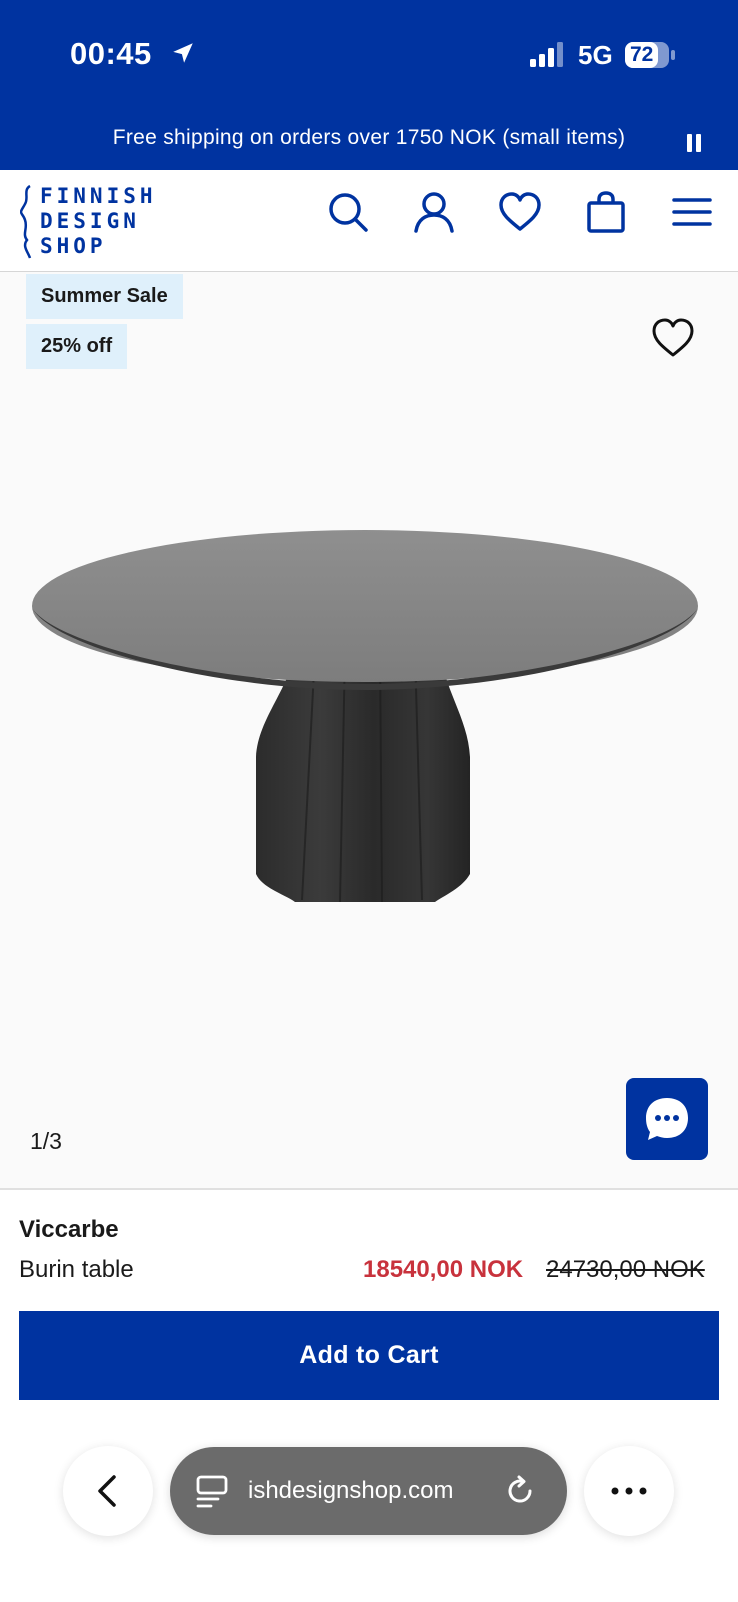  I want to click on site-header: FINNISH DESIGN SHOP, so click(369, 221).